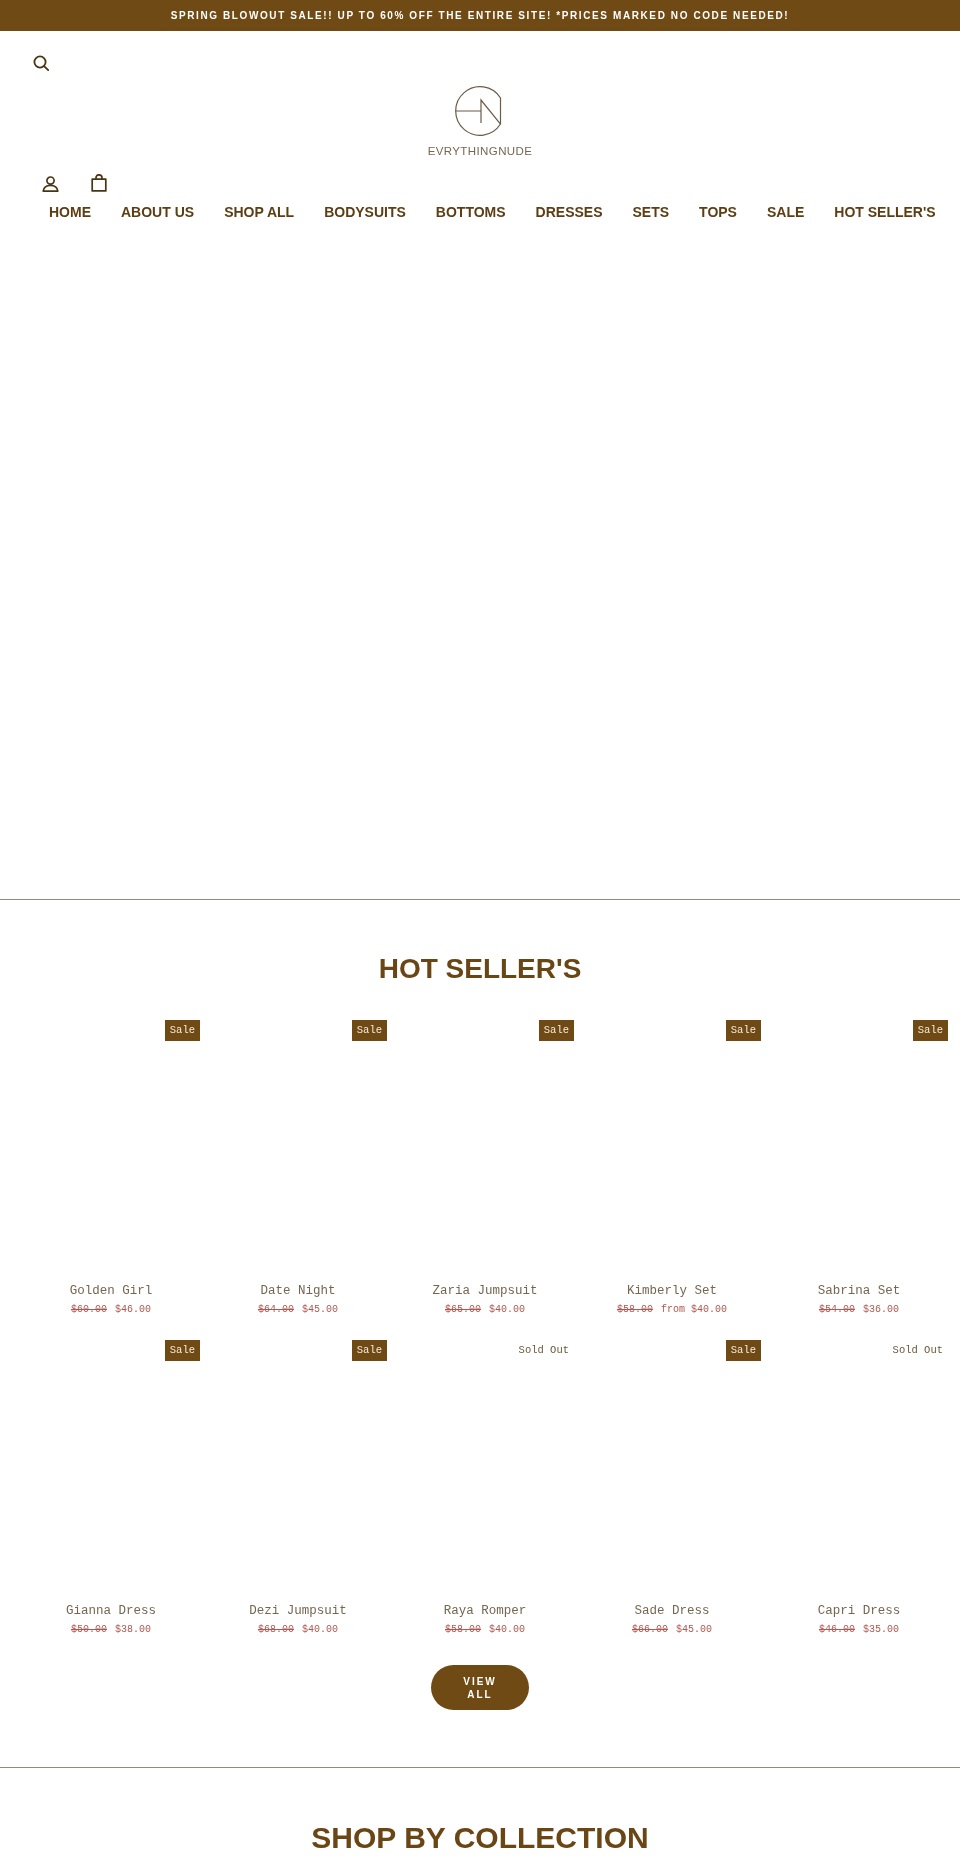 The width and height of the screenshot is (960, 1875). What do you see at coordinates (41, 63) in the screenshot?
I see `search-icon` at bounding box center [41, 63].